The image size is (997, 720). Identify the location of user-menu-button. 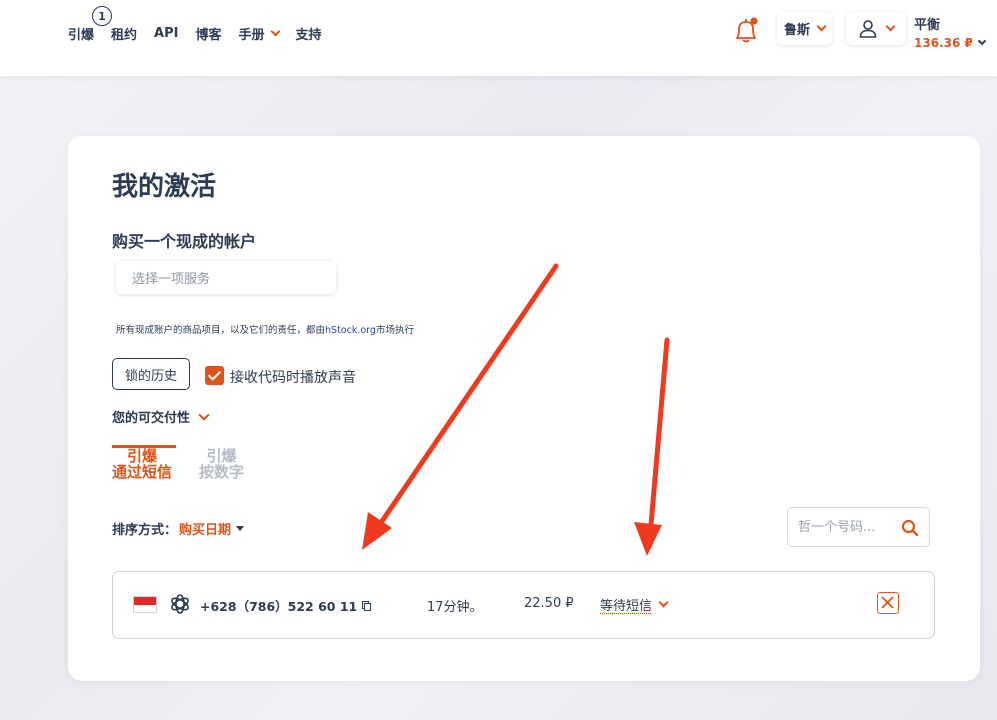
(876, 28).